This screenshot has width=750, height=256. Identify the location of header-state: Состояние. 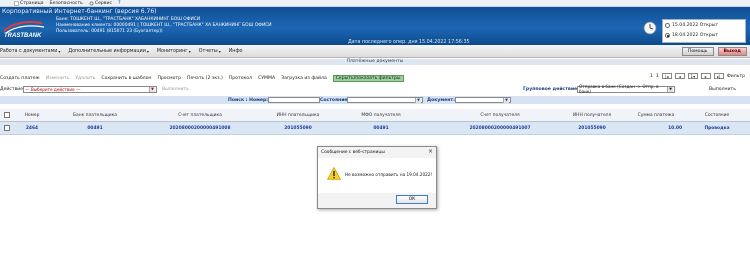
(717, 115).